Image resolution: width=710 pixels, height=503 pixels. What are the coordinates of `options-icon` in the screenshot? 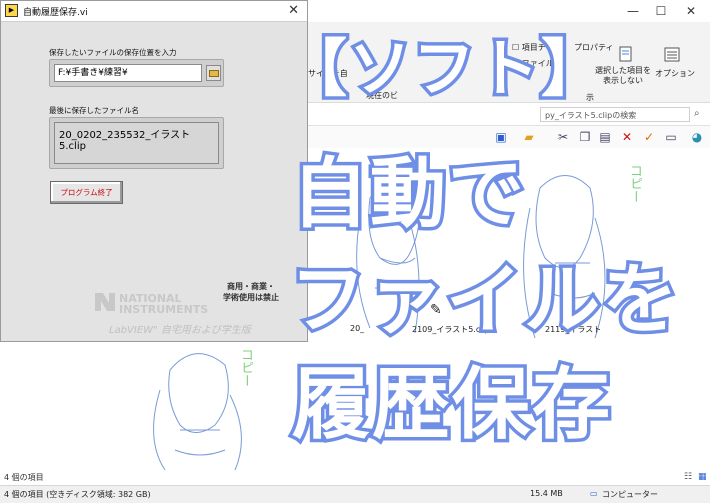 It's located at (672, 55).